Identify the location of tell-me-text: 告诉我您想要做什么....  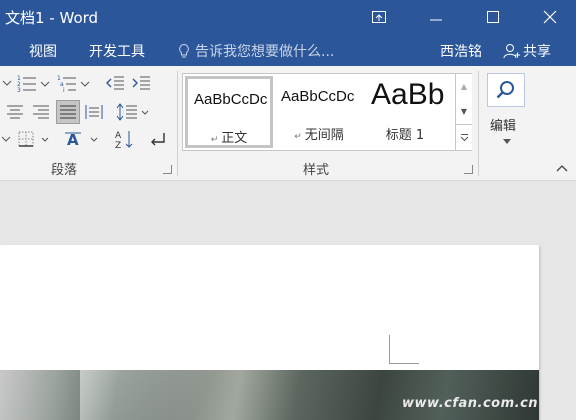
(265, 52).